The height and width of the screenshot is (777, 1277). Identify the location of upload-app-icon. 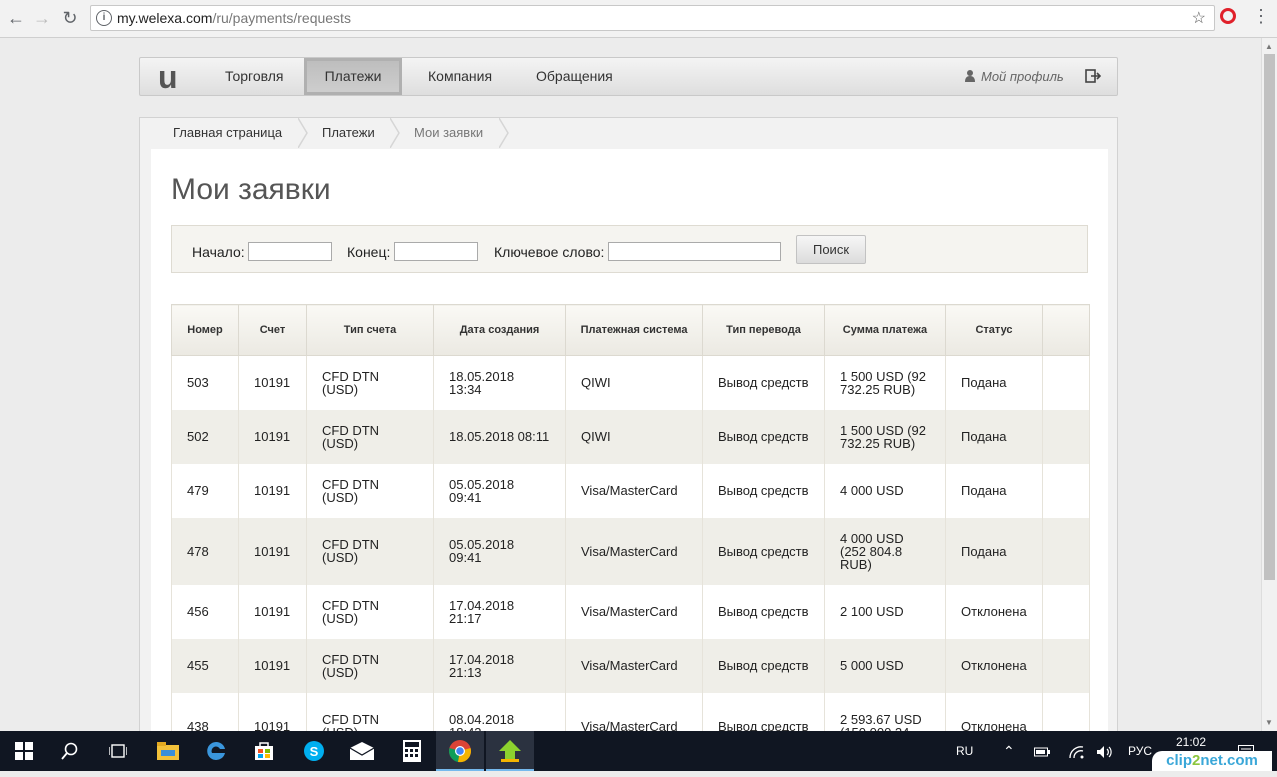
(510, 751).